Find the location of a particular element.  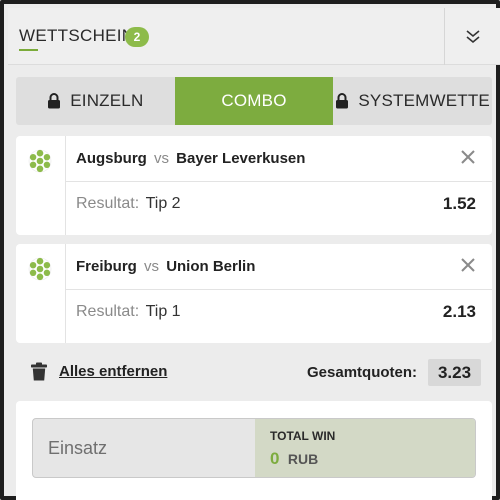

total-win-value: 0 RUB is located at coordinates (294, 459).